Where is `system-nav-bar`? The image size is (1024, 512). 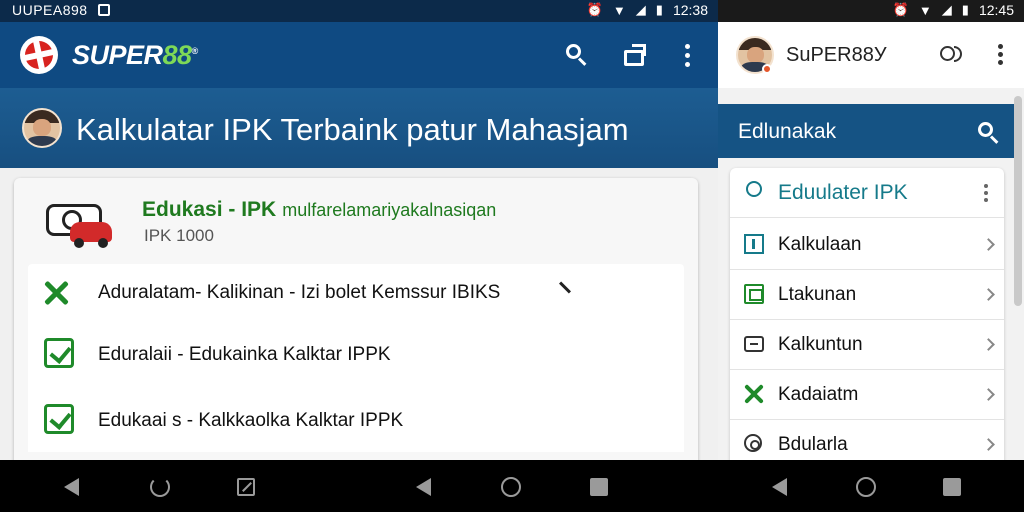 system-nav-bar is located at coordinates (512, 486).